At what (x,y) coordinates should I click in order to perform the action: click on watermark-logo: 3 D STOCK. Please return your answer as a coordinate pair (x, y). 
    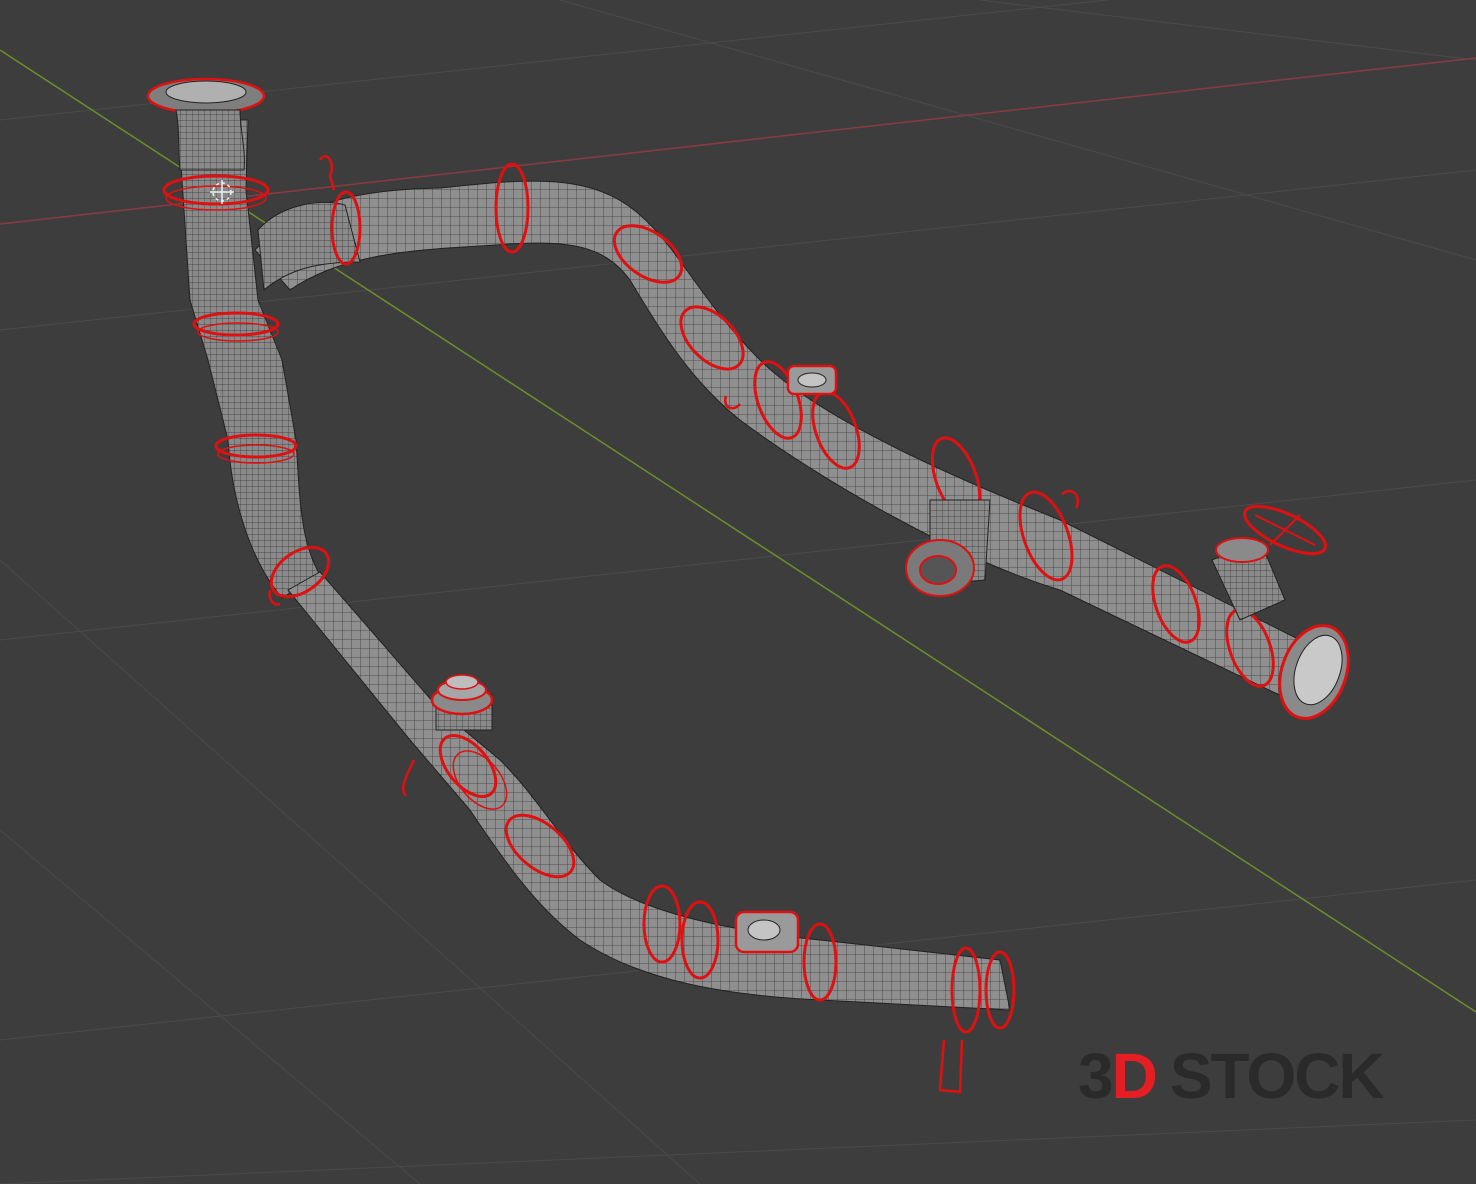
    Looking at the image, I should click on (1231, 1076).